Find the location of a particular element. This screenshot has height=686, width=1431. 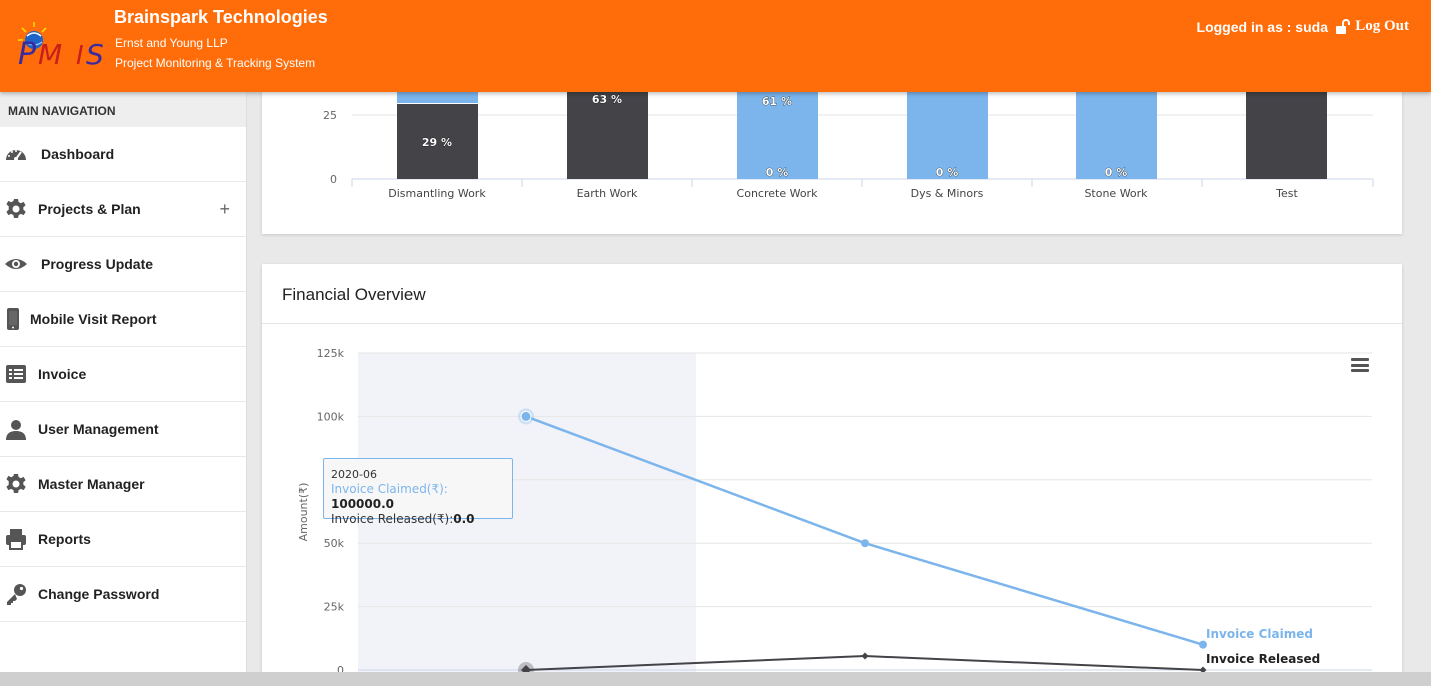

y-tick-label: 100k is located at coordinates (331, 416).